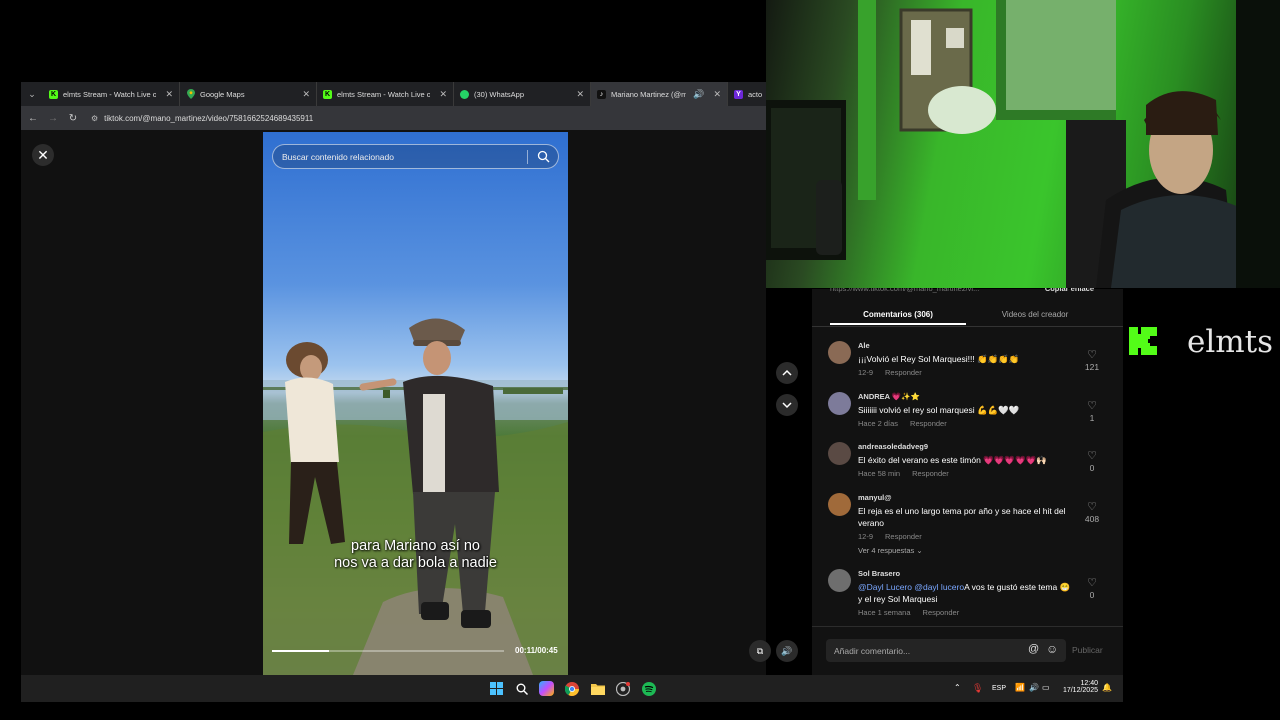  I want to click on back-arrow-icon: ←, so click(33, 118).